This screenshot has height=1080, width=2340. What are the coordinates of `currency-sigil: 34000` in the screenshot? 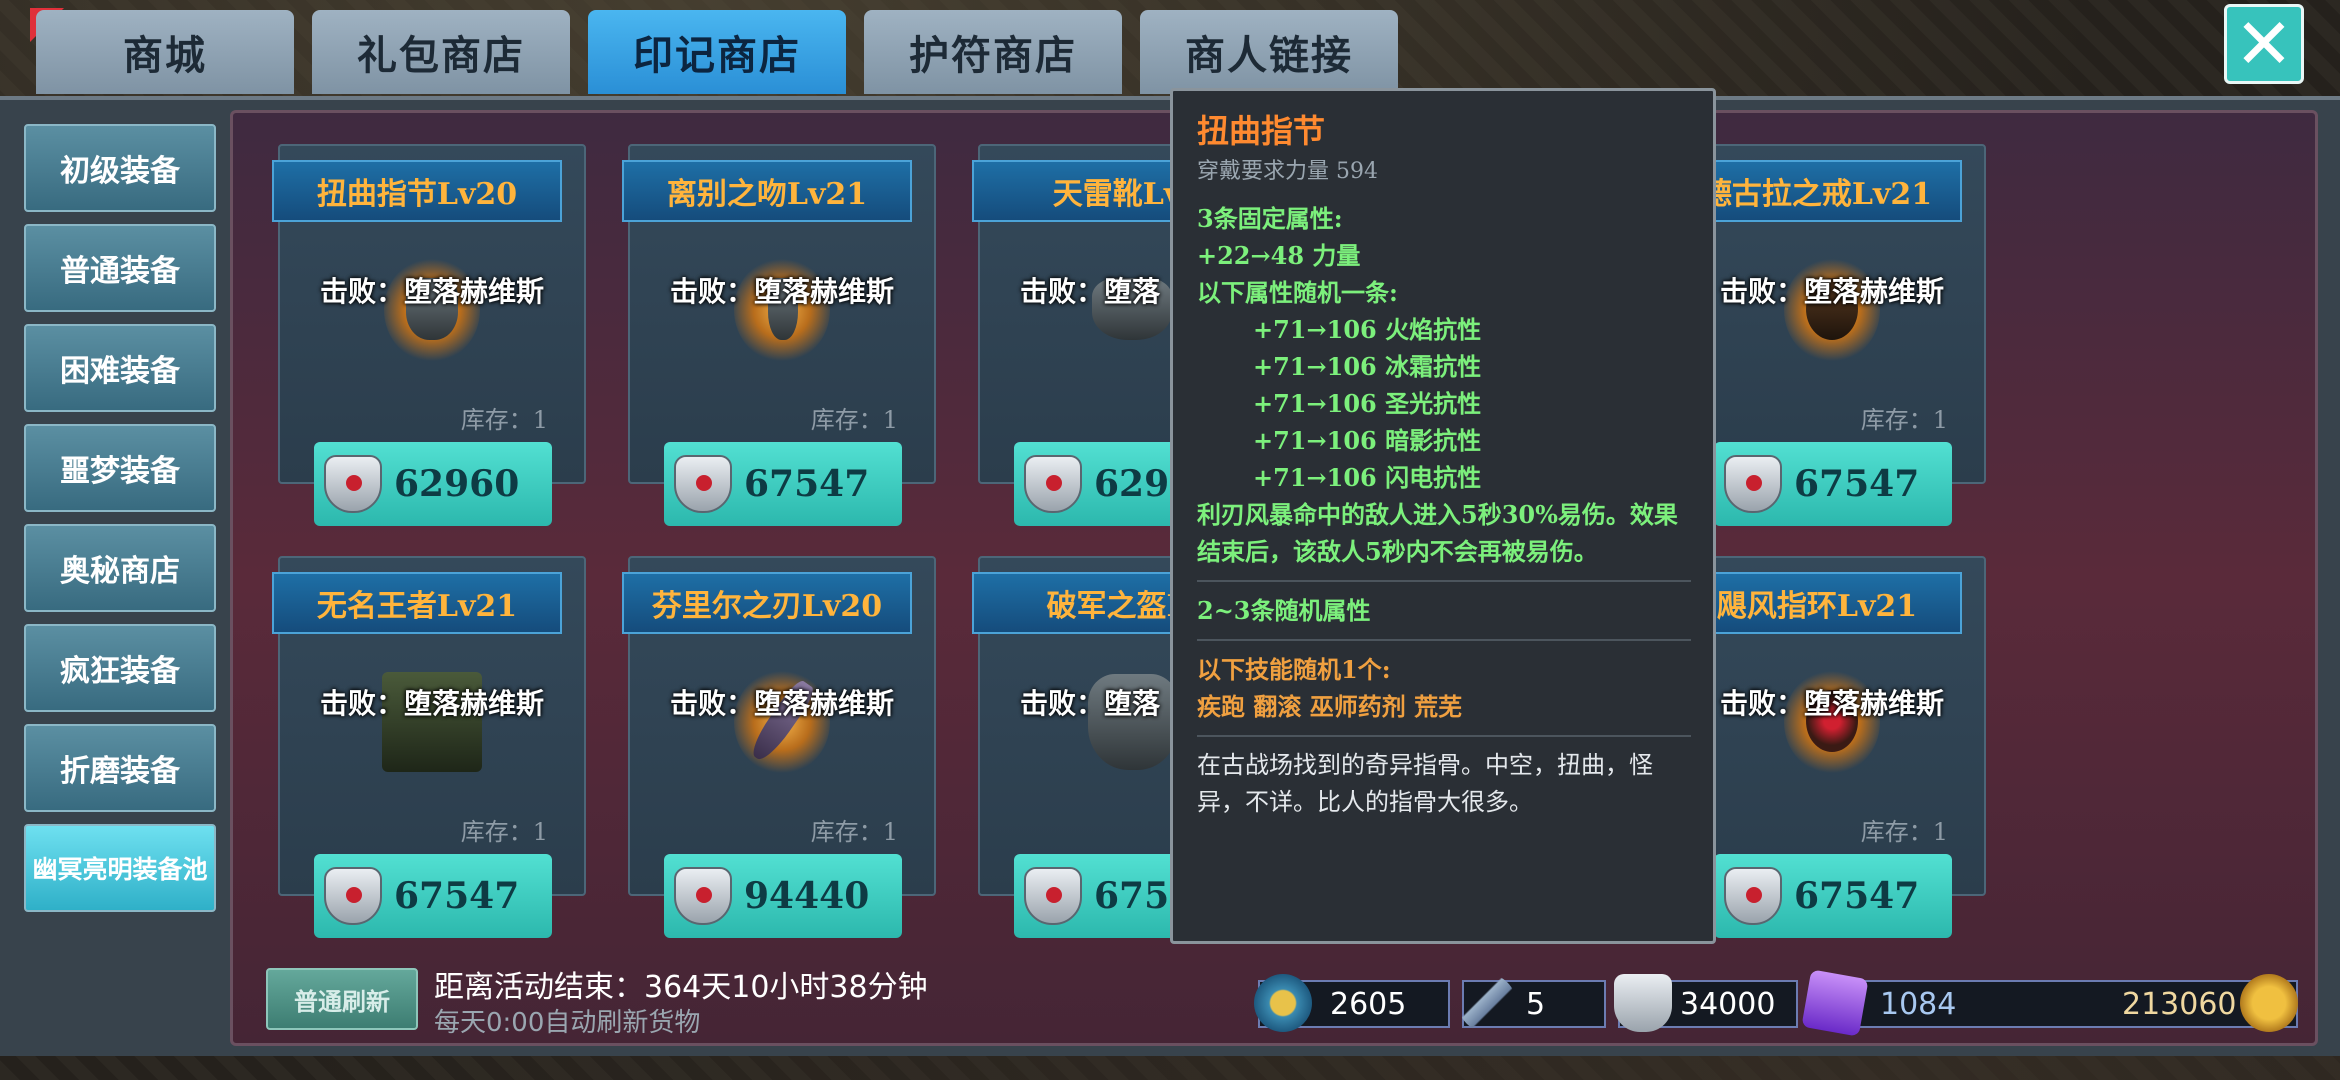 It's located at (1706, 1003).